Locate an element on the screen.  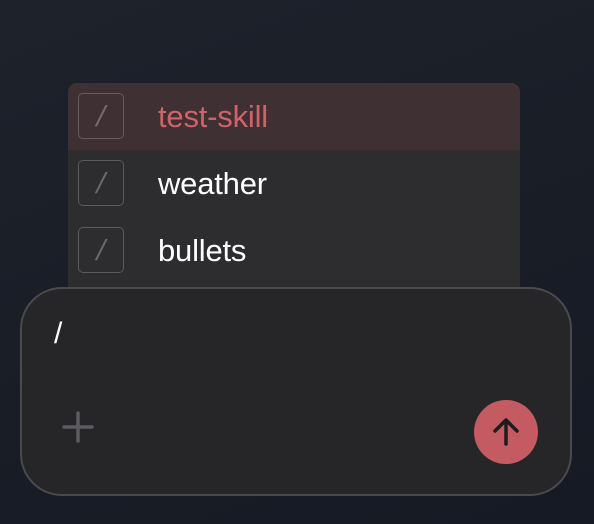
send-button is located at coordinates (506, 432).